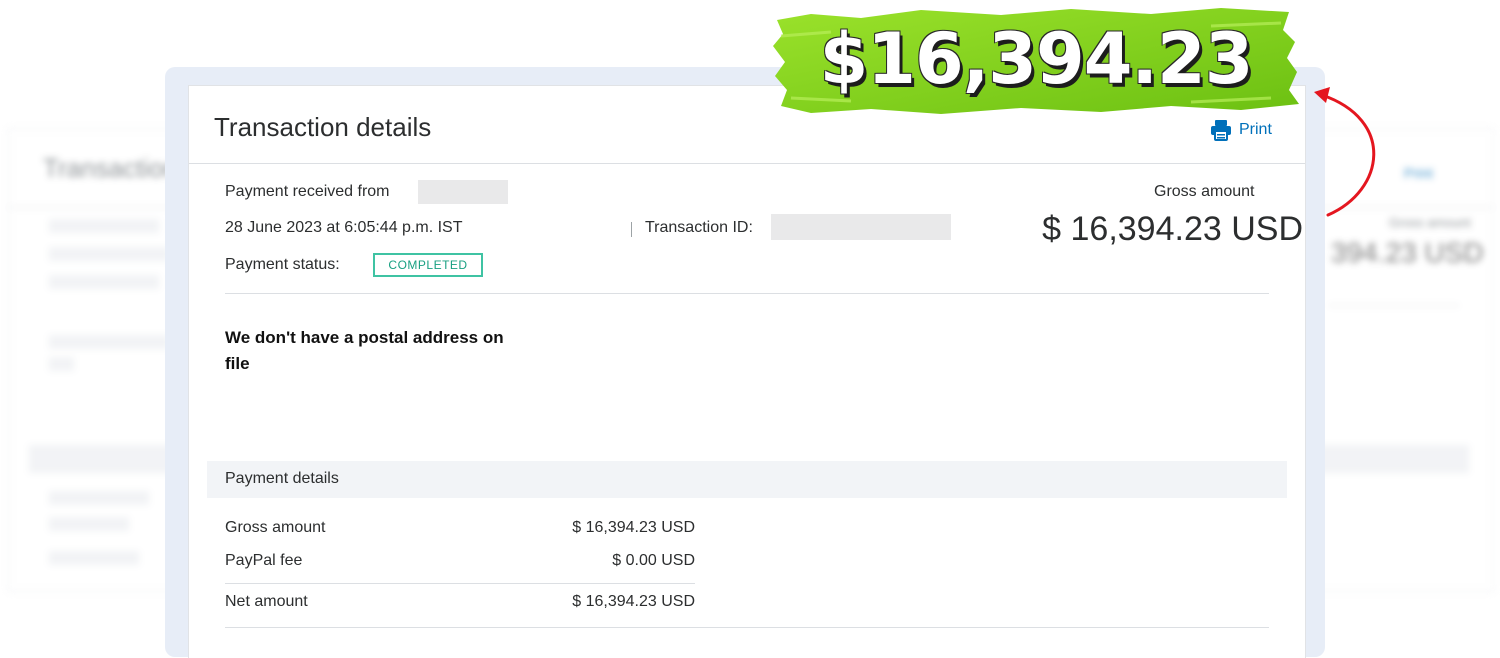 This screenshot has height=658, width=1500. What do you see at coordinates (1255, 129) in the screenshot?
I see `print-label: Print` at bounding box center [1255, 129].